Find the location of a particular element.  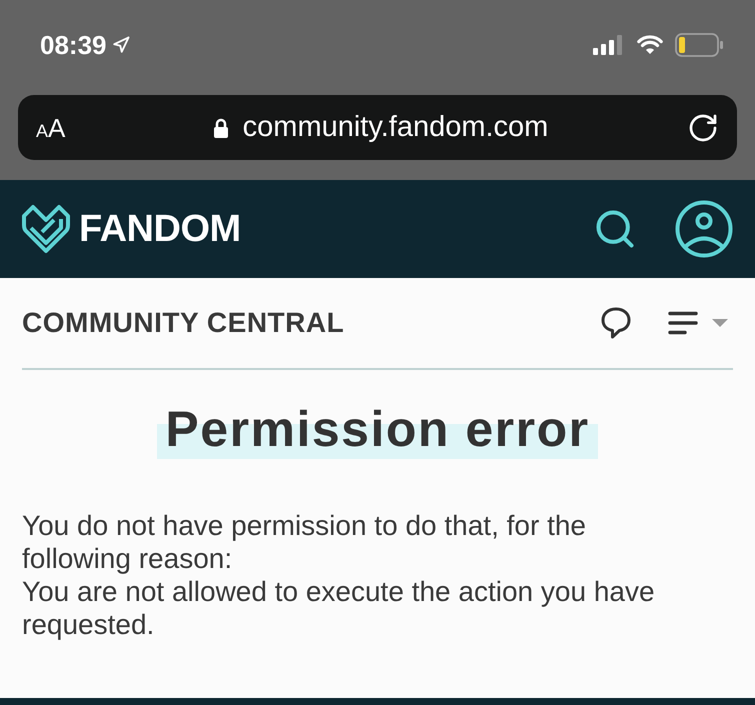

logo-wordmark: FANDOM is located at coordinates (160, 229).